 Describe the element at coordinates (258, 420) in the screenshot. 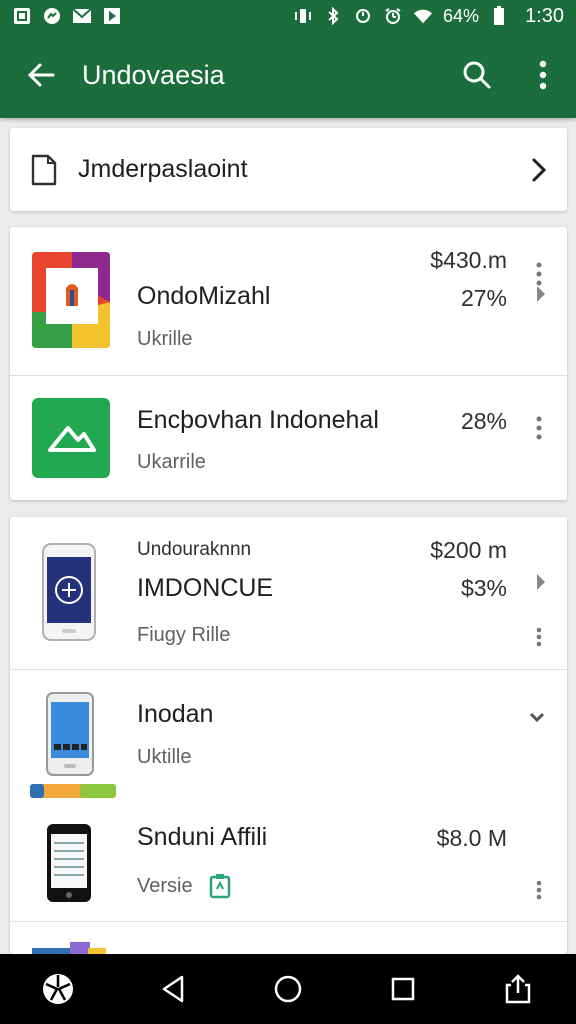

I see `item-title: Encþovhan Indonehal` at that location.